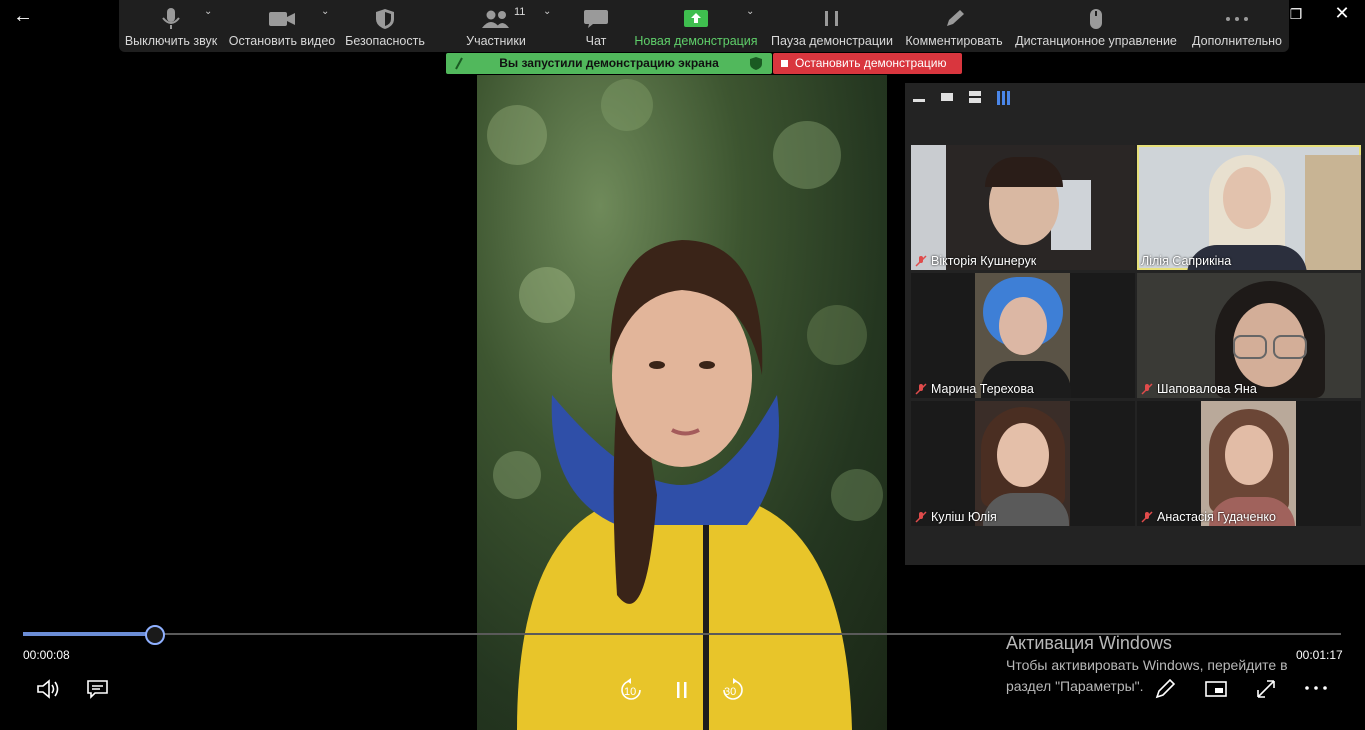 This screenshot has width=1365, height=730. I want to click on participant-name-text: Куліш Юлія, so click(964, 517).